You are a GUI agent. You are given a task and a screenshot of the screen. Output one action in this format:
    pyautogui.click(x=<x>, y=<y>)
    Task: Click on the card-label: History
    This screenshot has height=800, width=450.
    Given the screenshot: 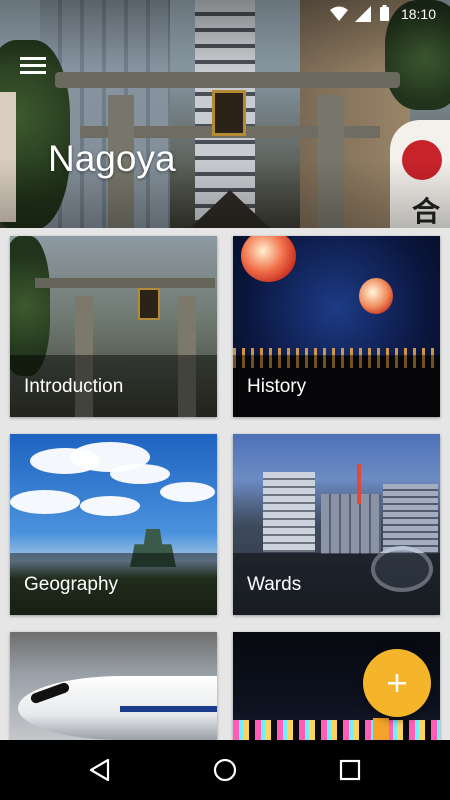 What is the action you would take?
    pyautogui.click(x=336, y=386)
    